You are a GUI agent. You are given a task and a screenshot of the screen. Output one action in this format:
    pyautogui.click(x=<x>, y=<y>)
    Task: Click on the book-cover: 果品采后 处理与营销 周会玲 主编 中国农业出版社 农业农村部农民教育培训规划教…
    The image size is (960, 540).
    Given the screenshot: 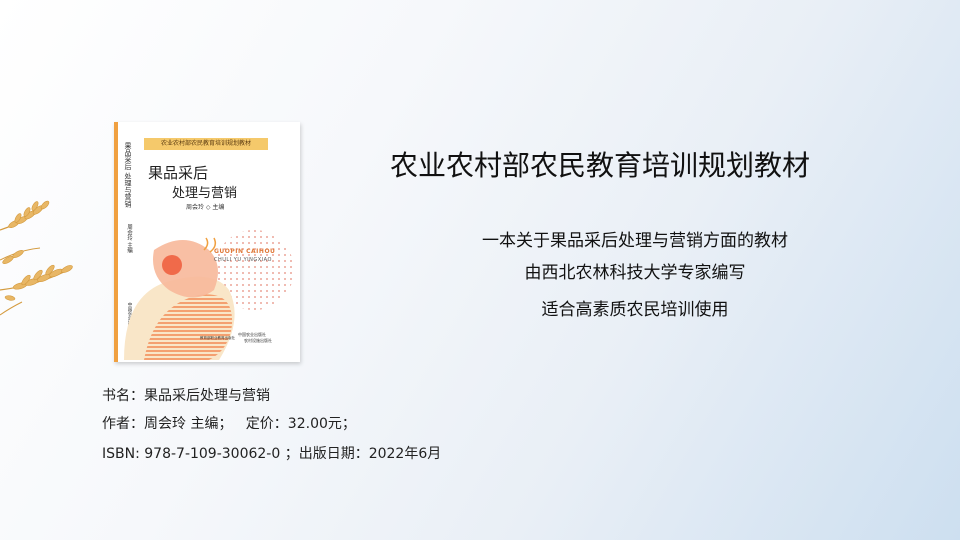 What is the action you would take?
    pyautogui.click(x=207, y=242)
    